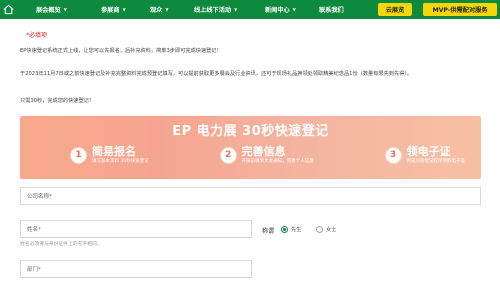  I want to click on nav-item-contact: 联系我们, so click(331, 9).